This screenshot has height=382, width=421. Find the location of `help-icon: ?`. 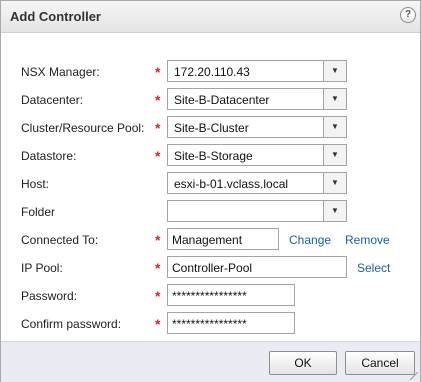

help-icon: ? is located at coordinates (408, 15).